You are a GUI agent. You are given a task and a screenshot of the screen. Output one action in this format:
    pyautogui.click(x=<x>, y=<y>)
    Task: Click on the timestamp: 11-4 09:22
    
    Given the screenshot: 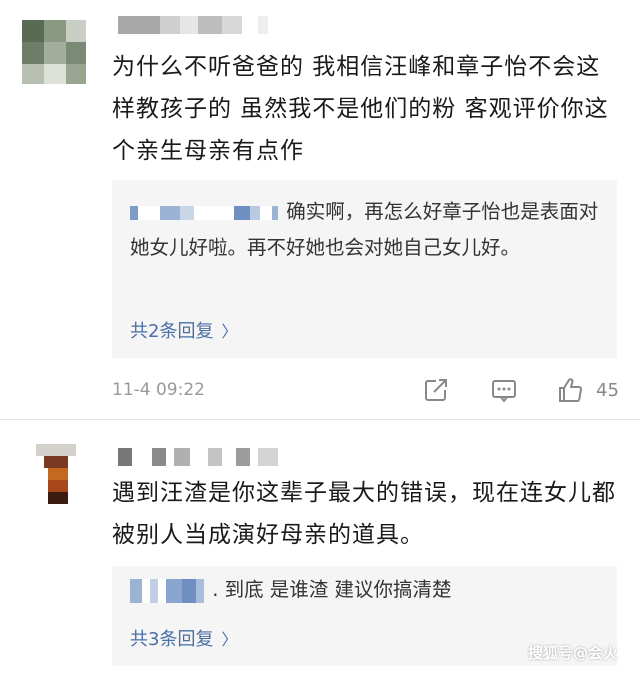 What is the action you would take?
    pyautogui.click(x=158, y=390)
    